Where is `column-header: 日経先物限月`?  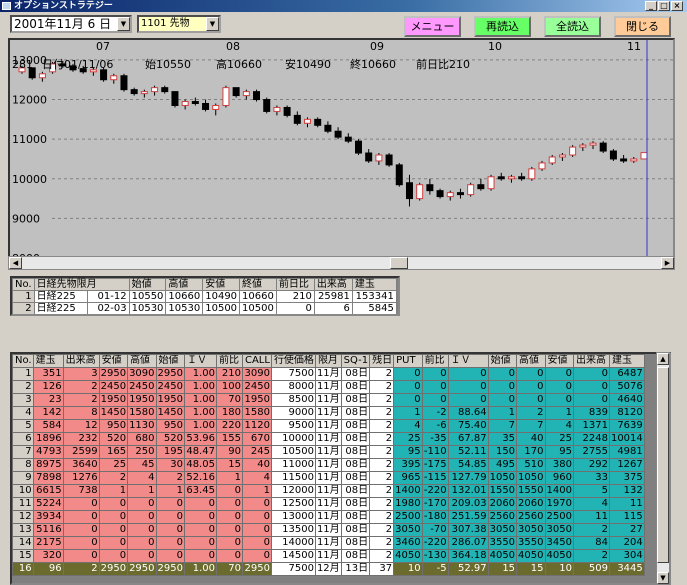
column-header: 日経先物限月 is located at coordinates (81, 284).